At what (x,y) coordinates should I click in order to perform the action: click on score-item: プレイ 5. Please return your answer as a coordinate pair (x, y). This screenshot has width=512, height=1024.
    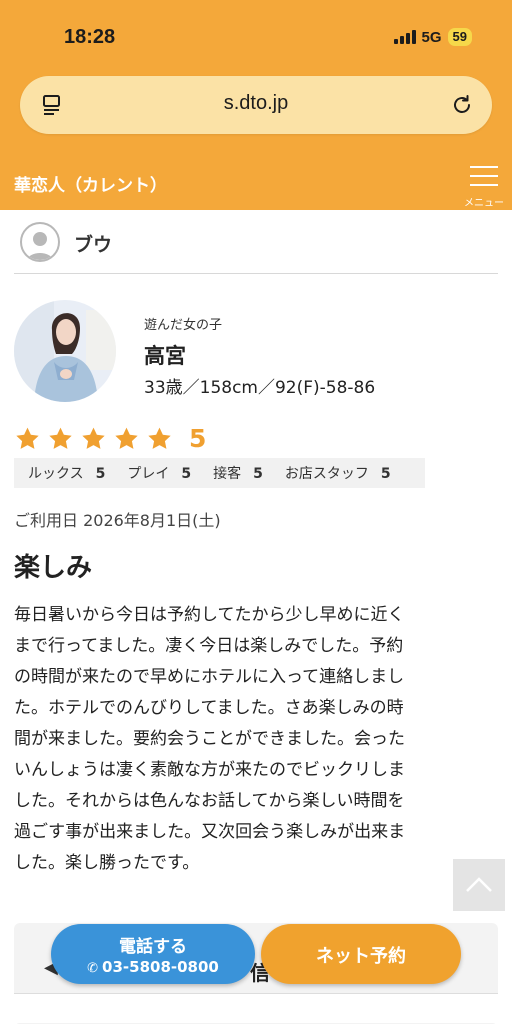
    Looking at the image, I should click on (159, 474).